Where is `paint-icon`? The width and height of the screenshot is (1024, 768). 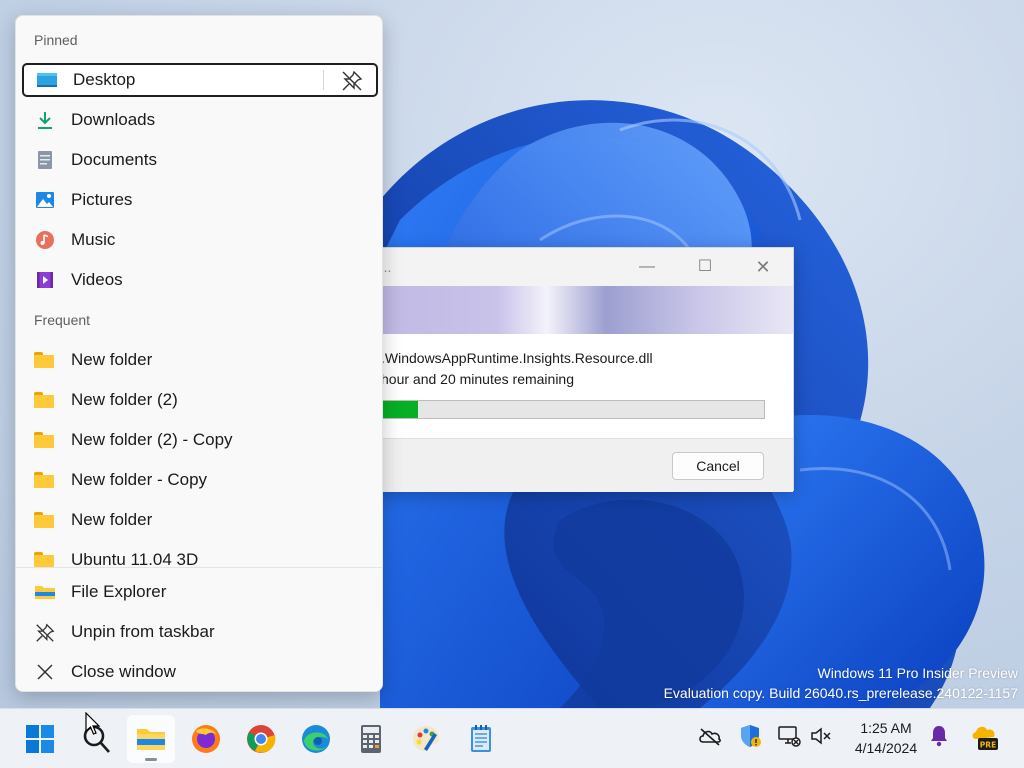
paint-icon is located at coordinates (425, 739).